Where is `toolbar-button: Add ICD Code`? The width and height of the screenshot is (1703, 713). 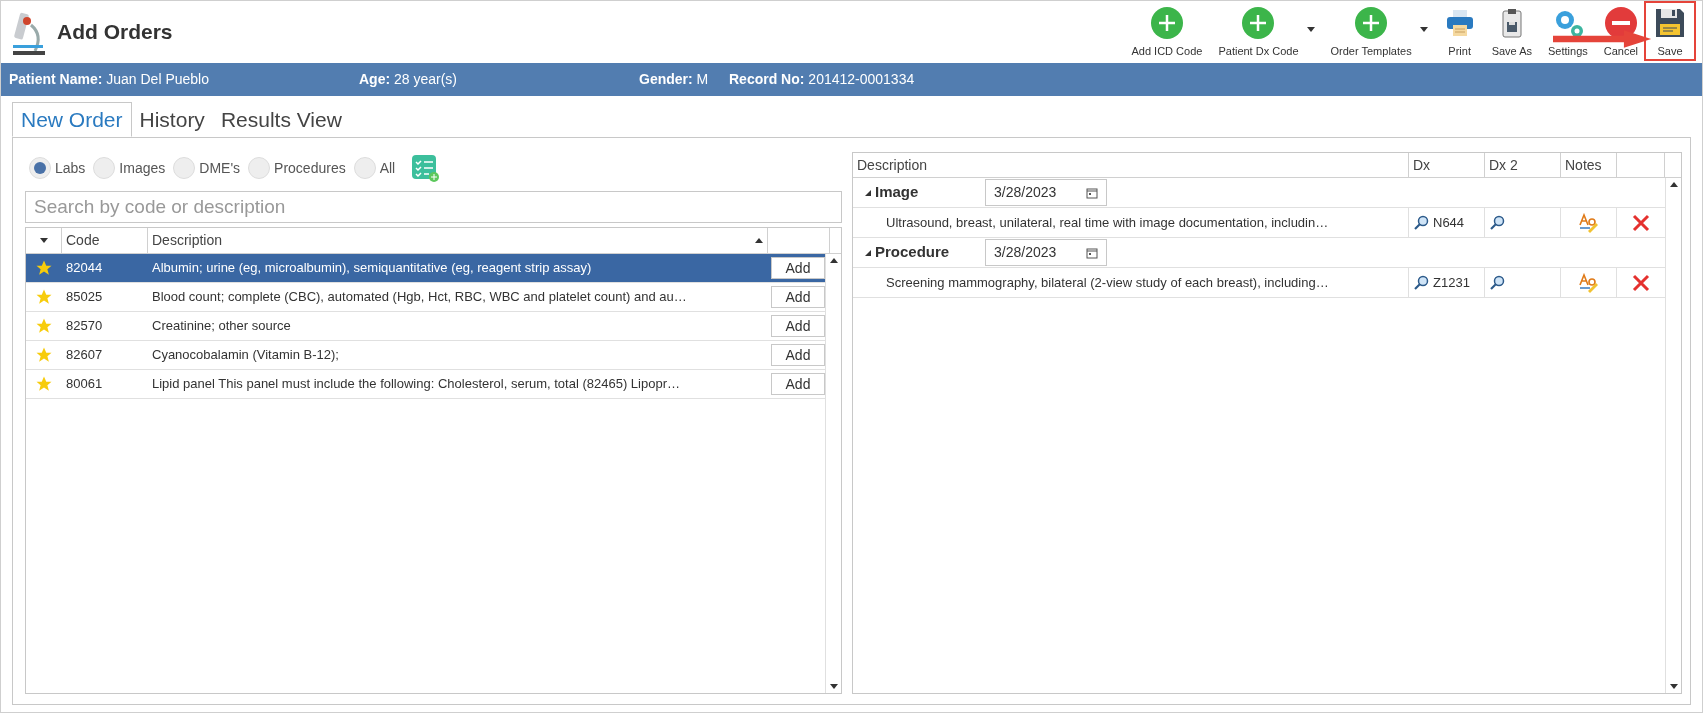 toolbar-button: Add ICD Code is located at coordinates (1167, 30).